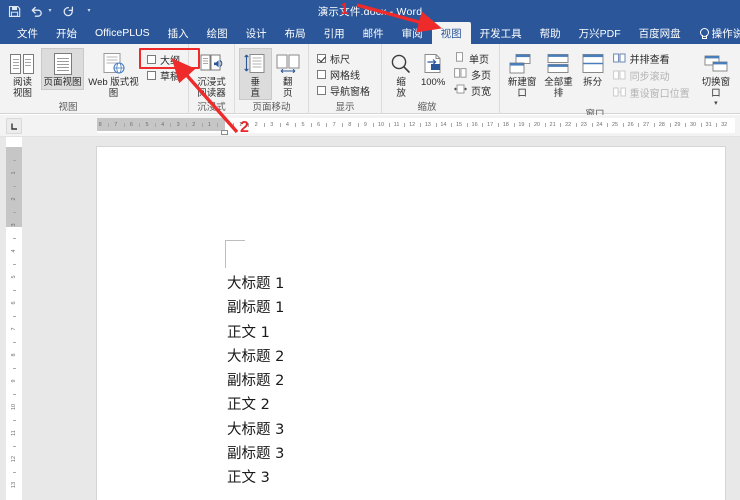  What do you see at coordinates (344, 9) in the screenshot?
I see `annotation-number-1: 1` at bounding box center [344, 9].